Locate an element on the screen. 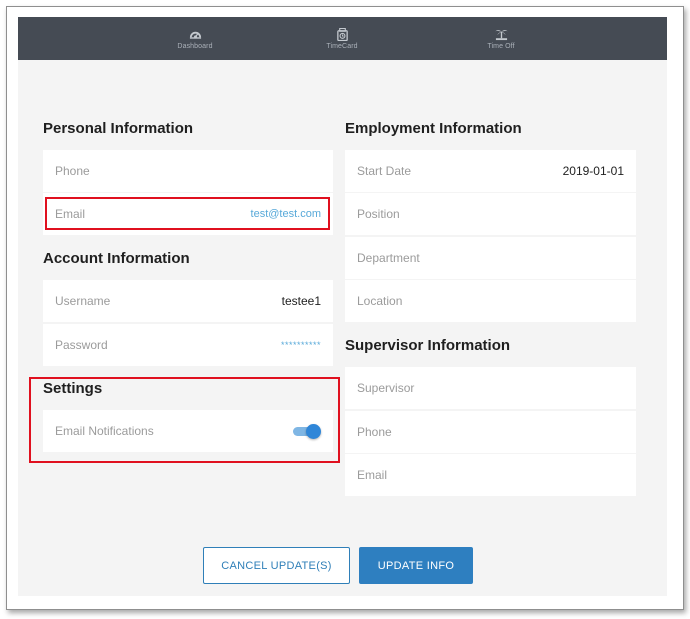 The image size is (690, 619). employment-information-title: Employment Information is located at coordinates (433, 128).